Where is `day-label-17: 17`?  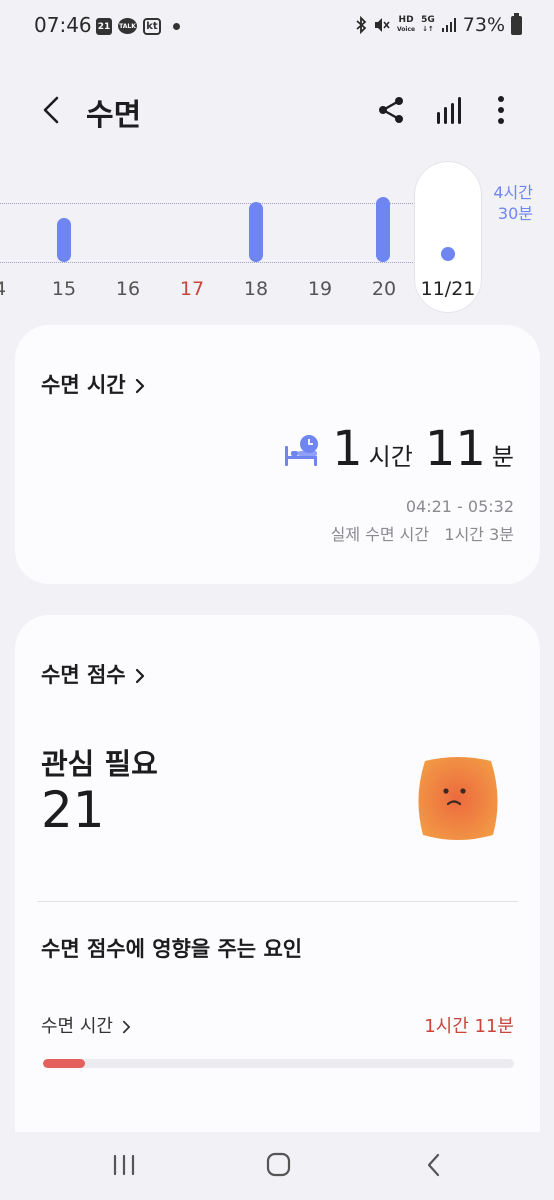 day-label-17: 17 is located at coordinates (192, 289).